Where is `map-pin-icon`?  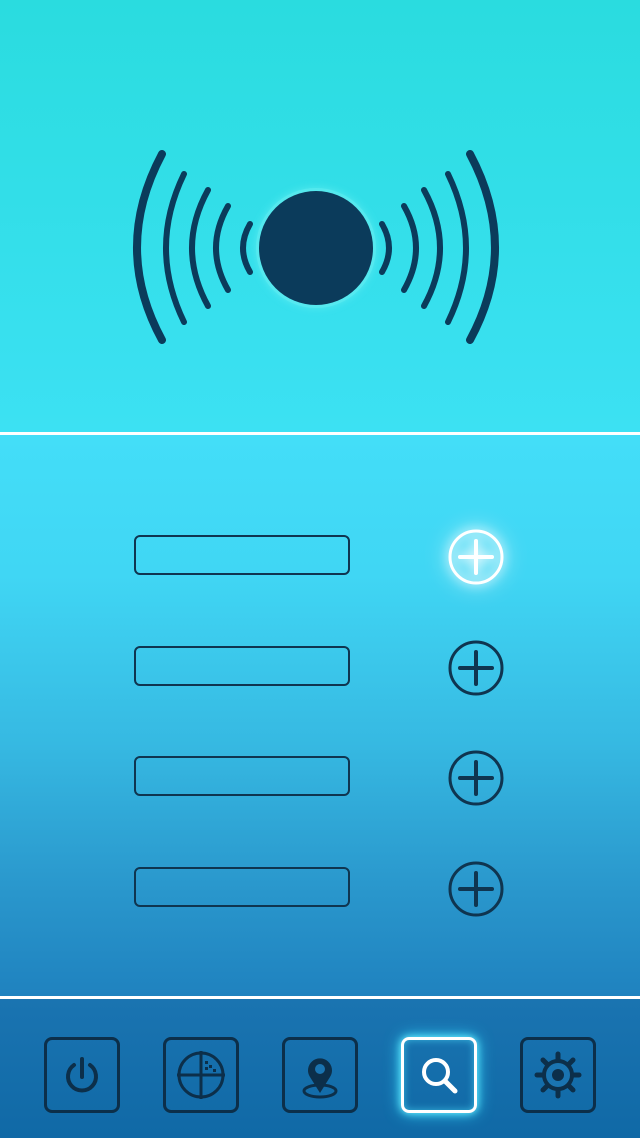
map-pin-icon is located at coordinates (320, 1078).